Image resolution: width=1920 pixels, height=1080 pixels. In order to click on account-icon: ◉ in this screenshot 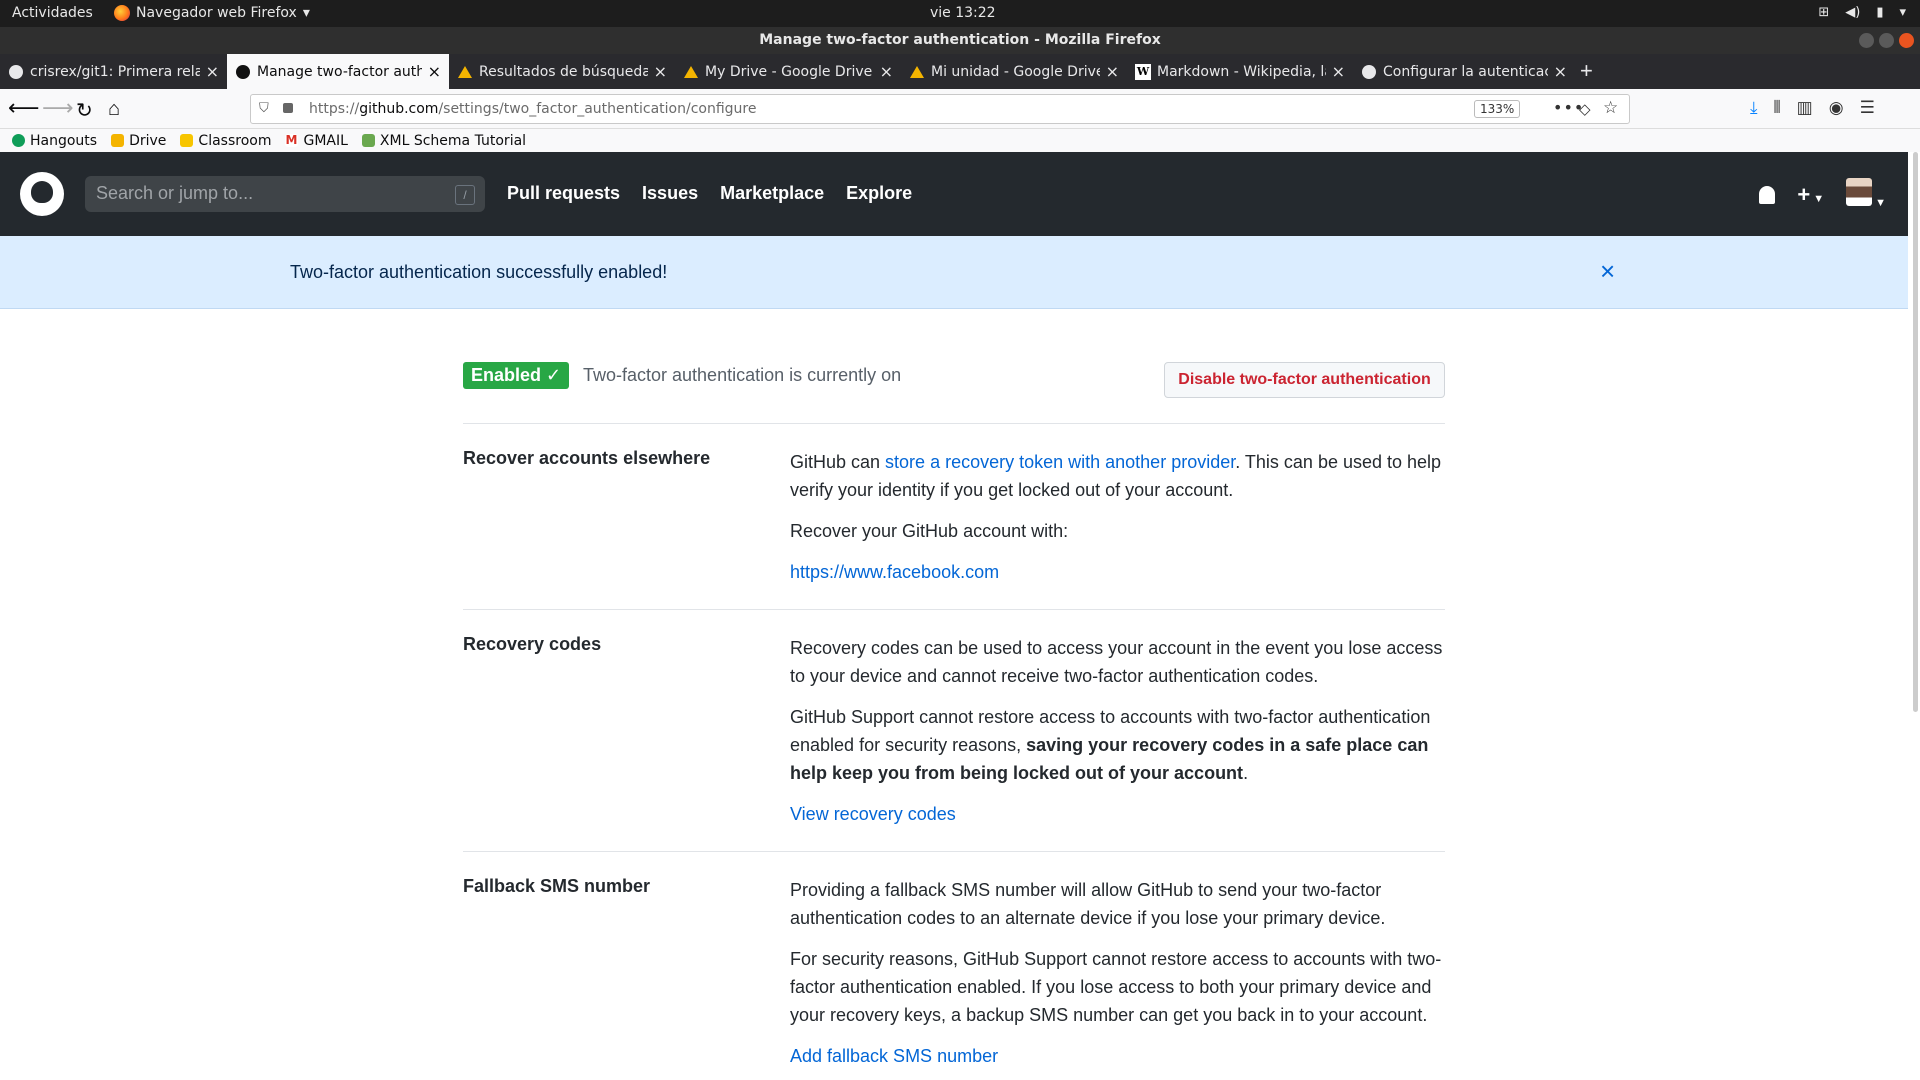, I will do `click(1836, 108)`.